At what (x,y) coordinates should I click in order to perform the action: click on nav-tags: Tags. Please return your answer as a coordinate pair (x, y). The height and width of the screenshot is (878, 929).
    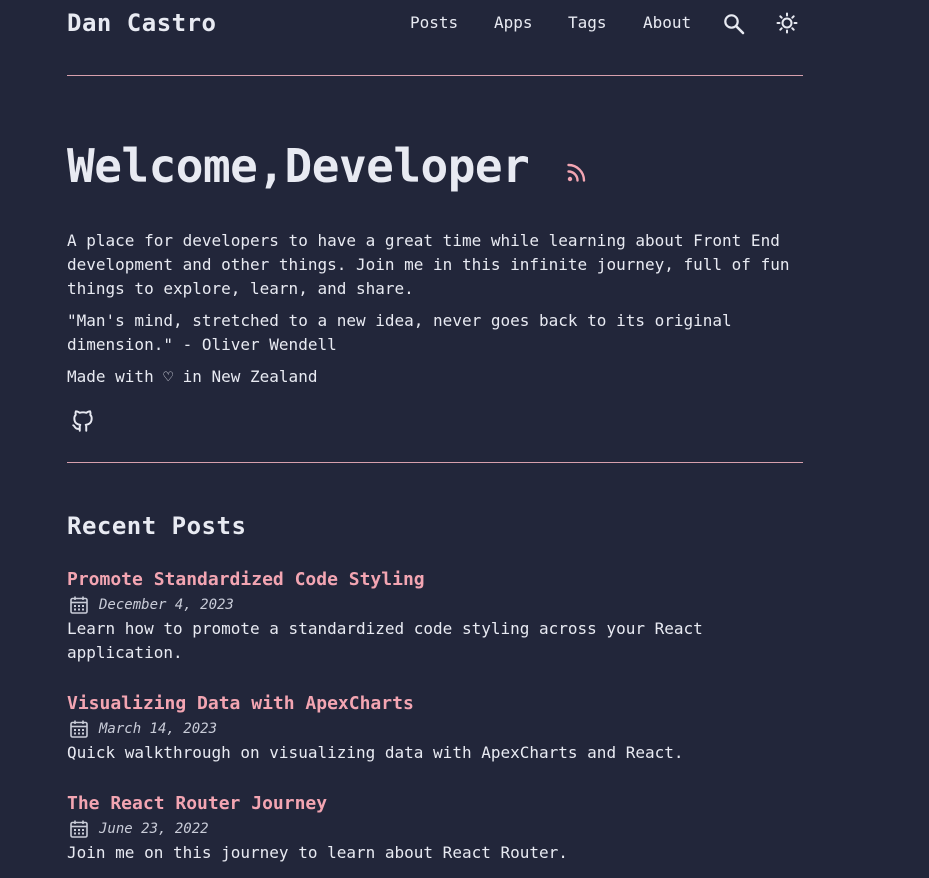
    Looking at the image, I should click on (587, 22).